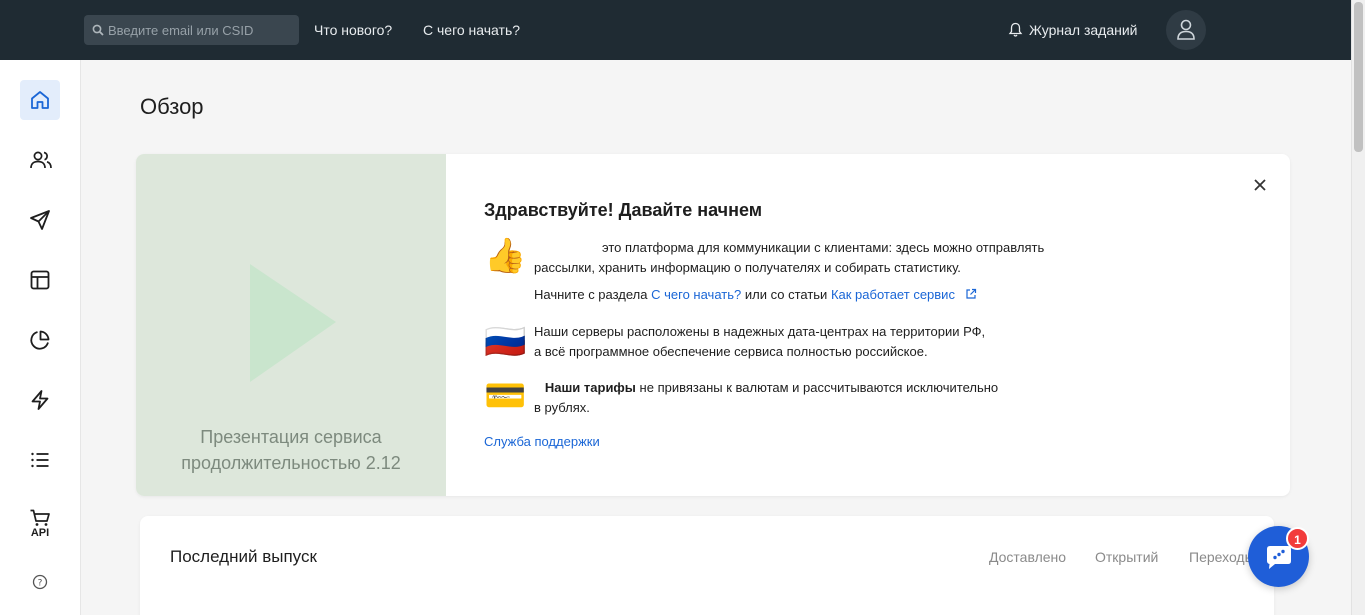 The height and width of the screenshot is (615, 1365). I want to click on start-prefix: Начните с раздела, so click(591, 294).